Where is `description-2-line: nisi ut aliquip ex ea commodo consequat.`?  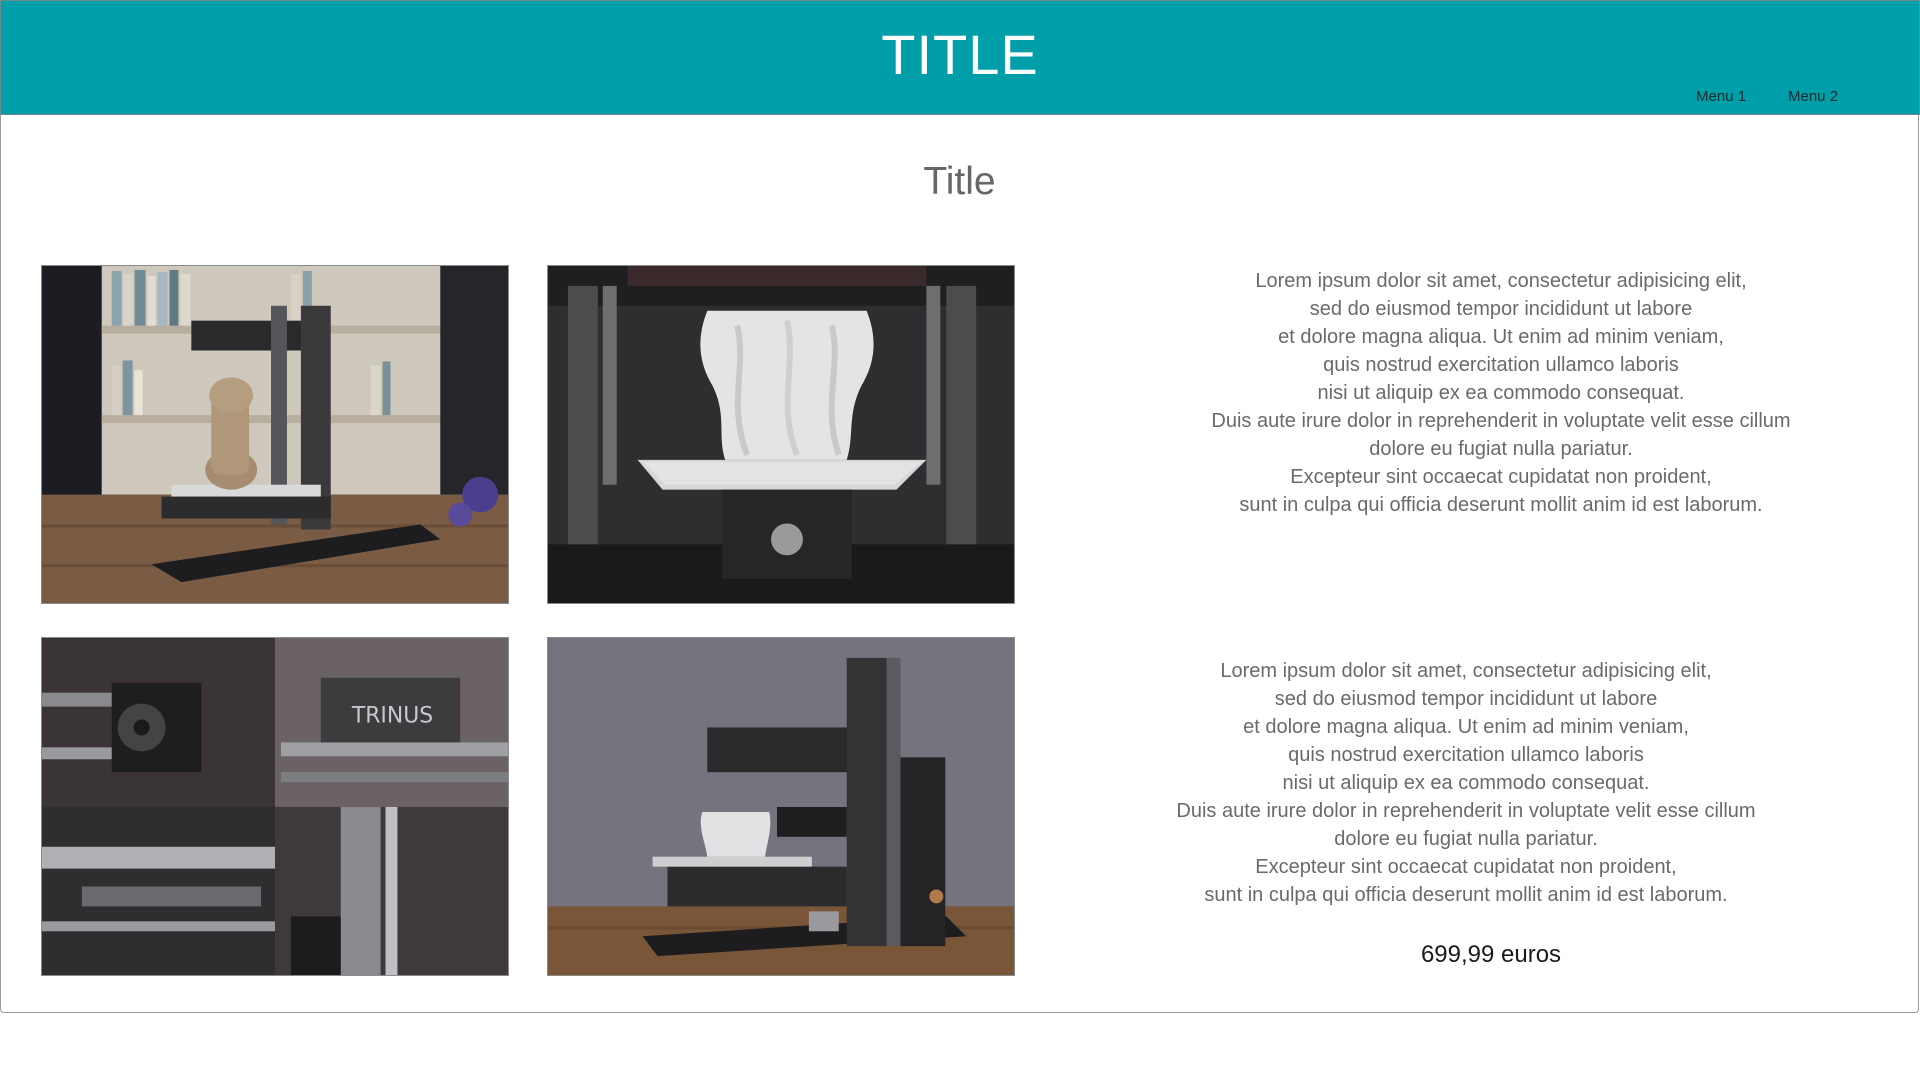
description-2-line: nisi ut aliquip ex ea commodo consequat. is located at coordinates (1466, 783).